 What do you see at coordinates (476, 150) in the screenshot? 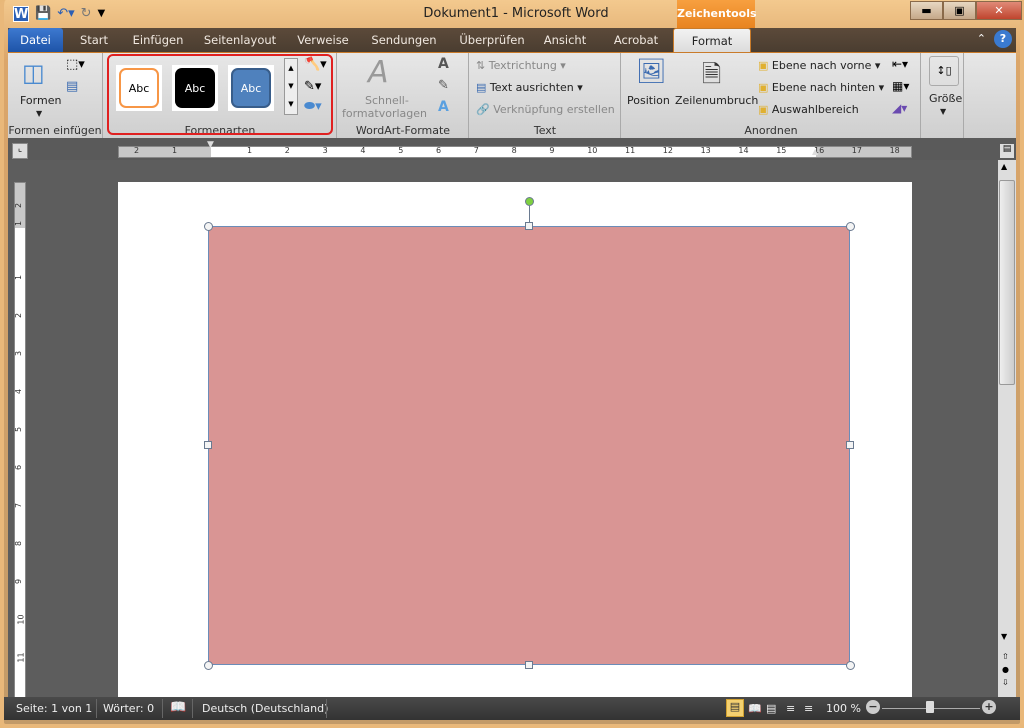
I see `ruler-number: 7` at bounding box center [476, 150].